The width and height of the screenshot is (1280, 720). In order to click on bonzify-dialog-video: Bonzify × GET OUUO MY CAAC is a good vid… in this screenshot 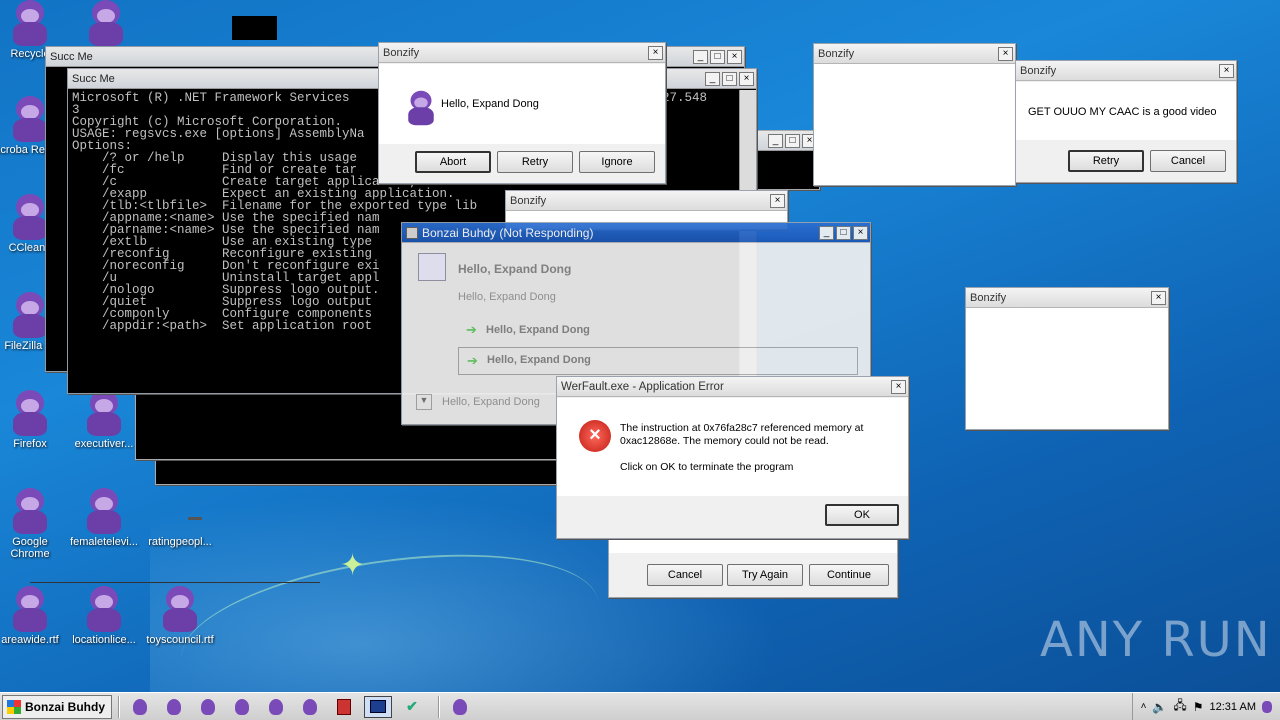, I will do `click(1126, 121)`.